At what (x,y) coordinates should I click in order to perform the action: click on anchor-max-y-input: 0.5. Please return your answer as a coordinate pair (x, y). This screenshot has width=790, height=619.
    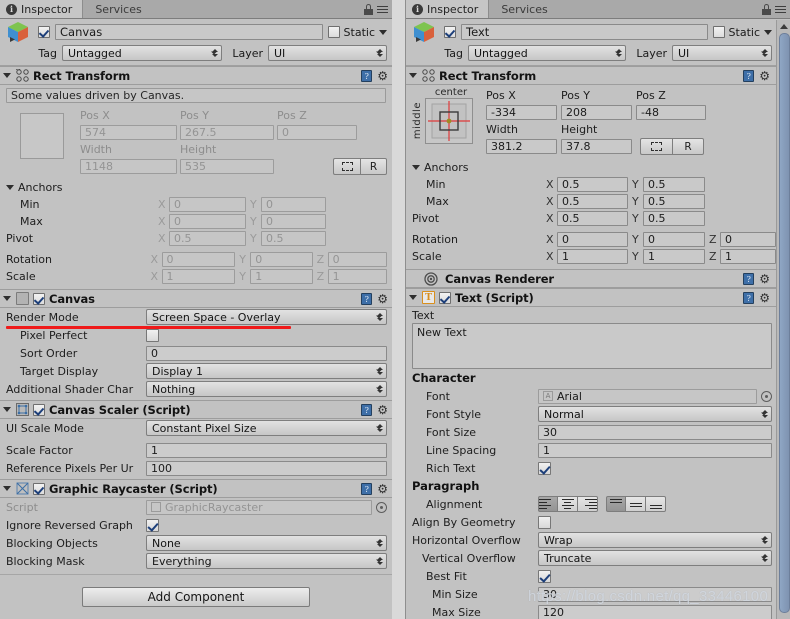
    Looking at the image, I should click on (674, 201).